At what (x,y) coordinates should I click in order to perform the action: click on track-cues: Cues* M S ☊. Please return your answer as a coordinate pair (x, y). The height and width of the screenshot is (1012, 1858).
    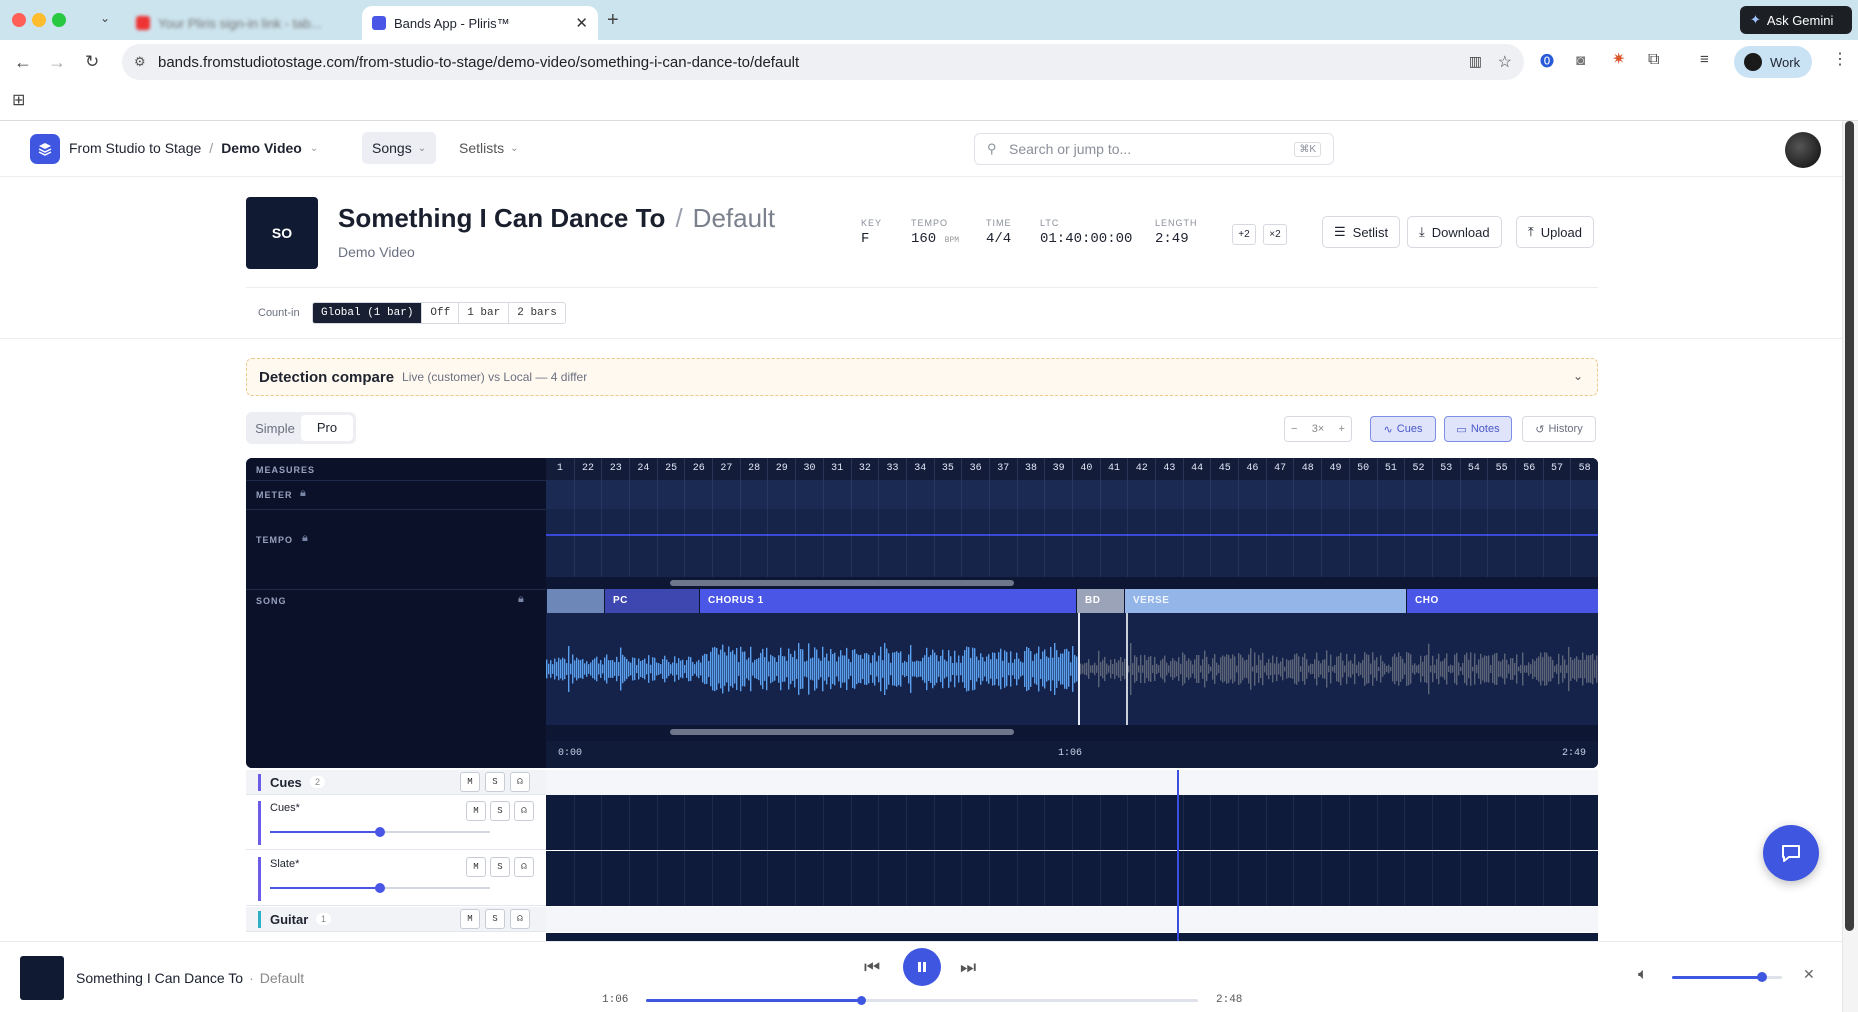
    Looking at the image, I should click on (396, 822).